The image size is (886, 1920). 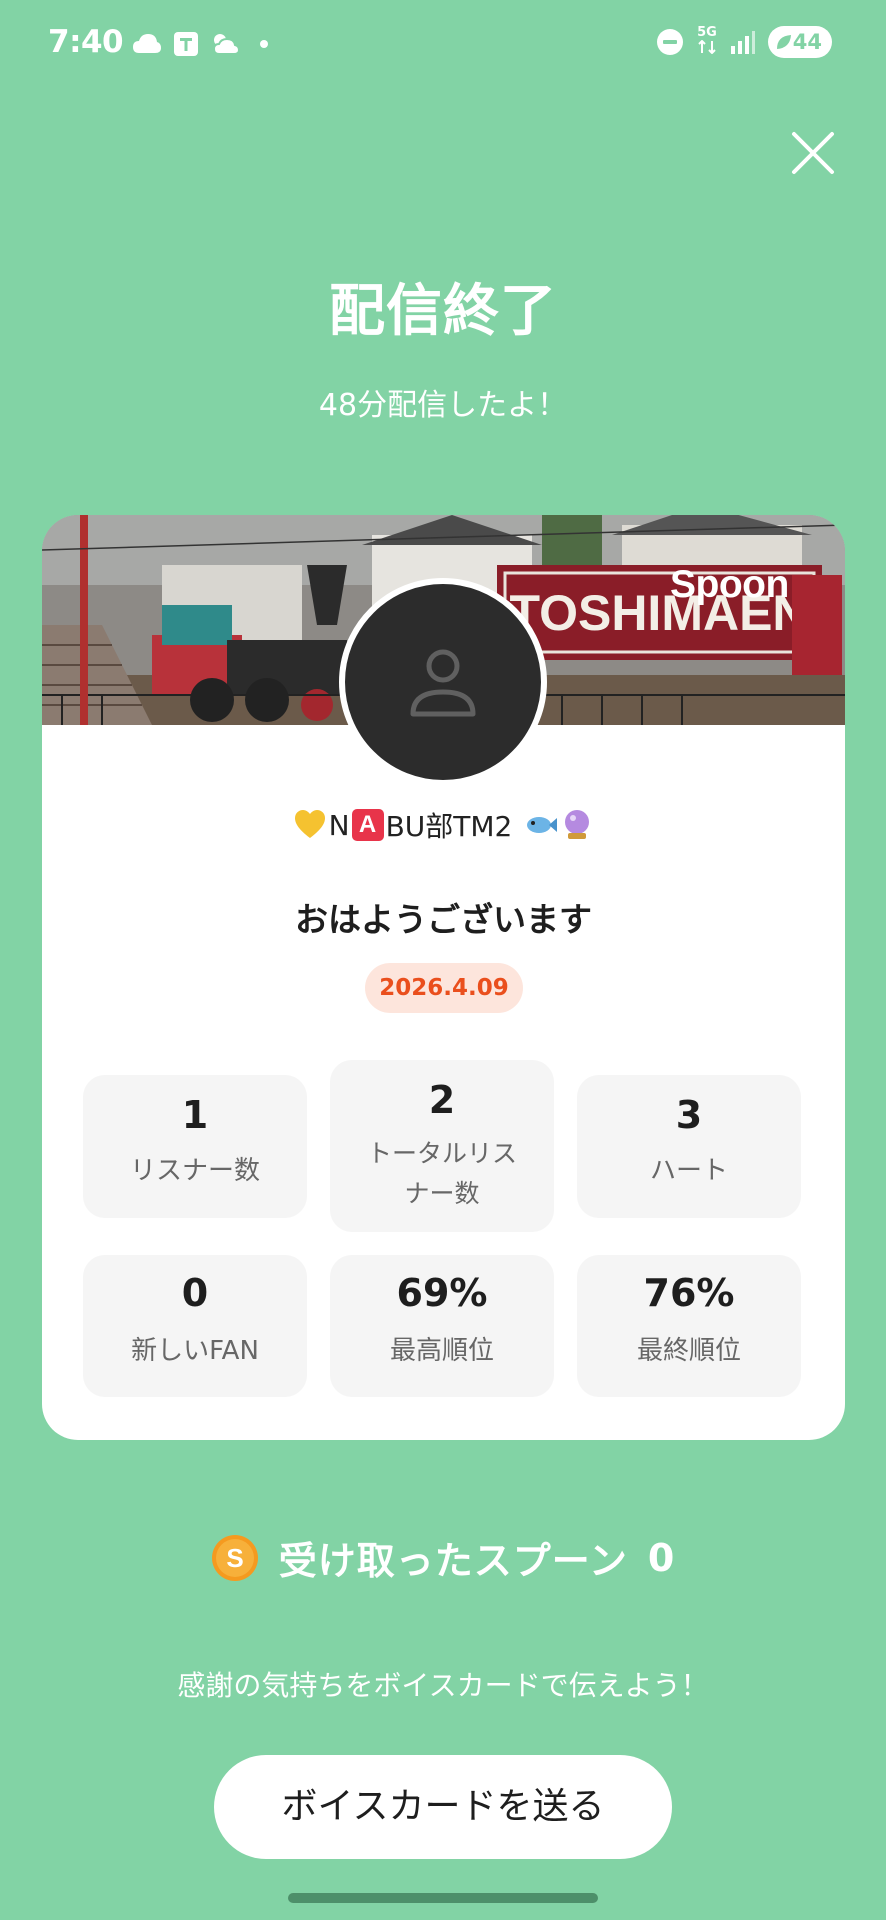 I want to click on stat-label: 新しいFAN, so click(x=195, y=1351).